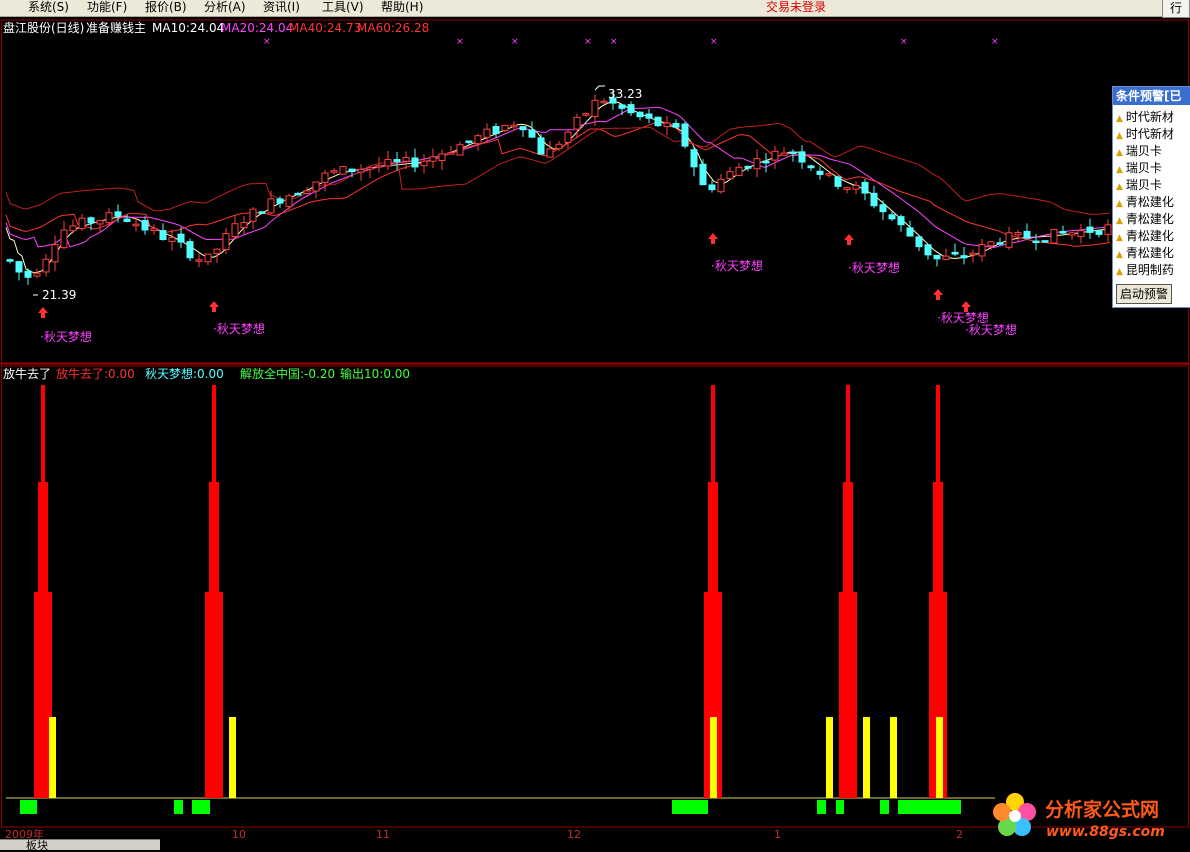 This screenshot has width=1190, height=852. I want to click on signal-label: ·秋天梦想, so click(991, 329).